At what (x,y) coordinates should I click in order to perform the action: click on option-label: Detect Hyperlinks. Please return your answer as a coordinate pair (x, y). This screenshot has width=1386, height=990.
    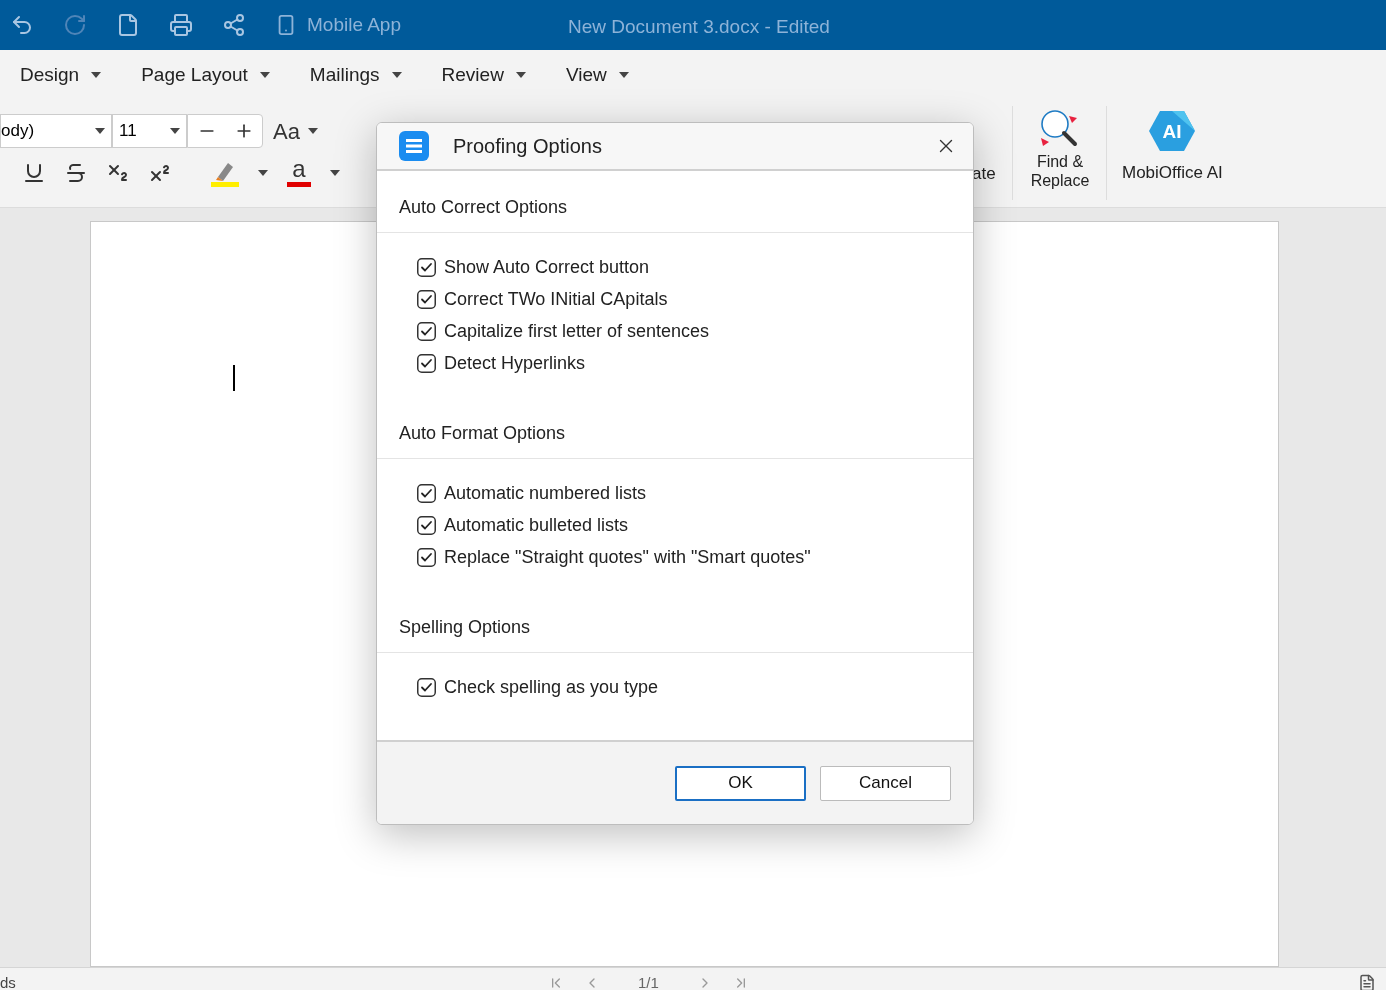
    Looking at the image, I should click on (515, 363).